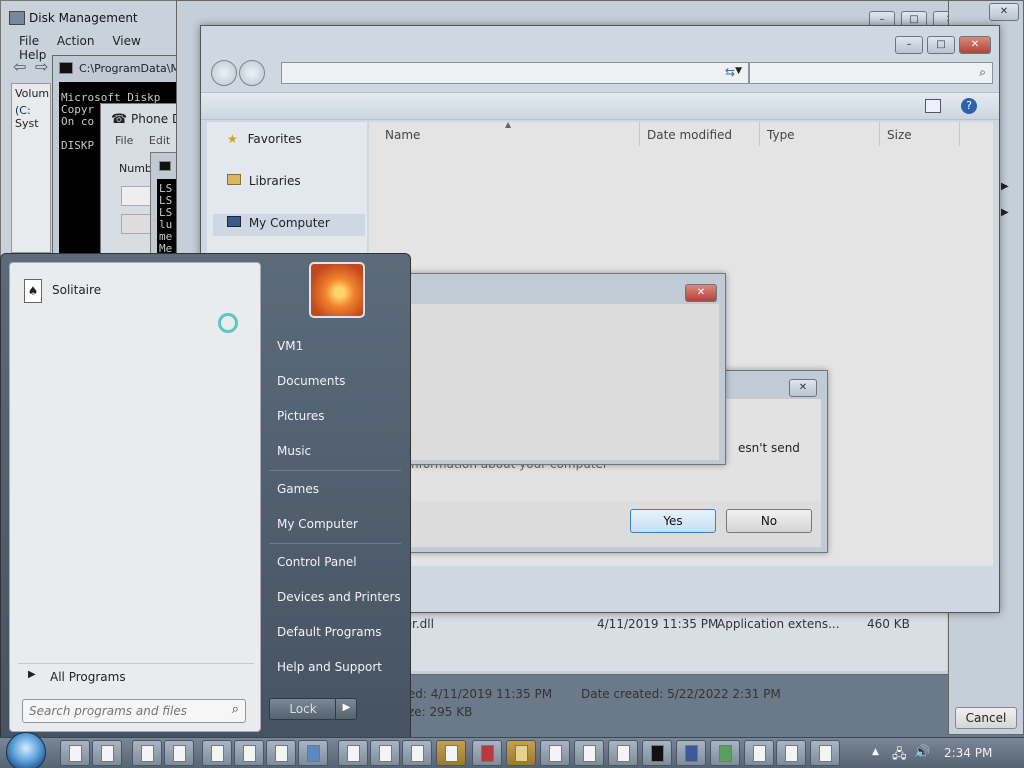 This screenshot has width=1024, height=768. Describe the element at coordinates (899, 756) in the screenshot. I see `network-icon: 🖧` at that location.